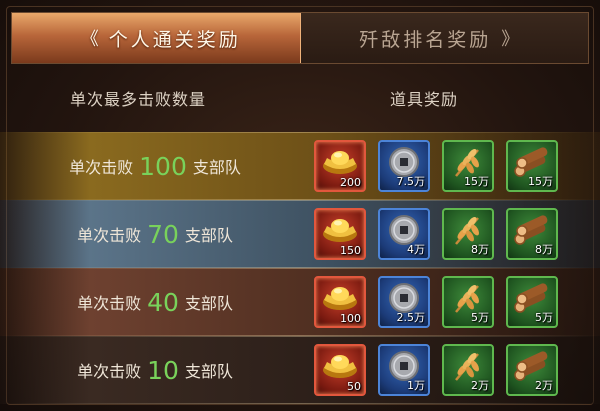  What do you see at coordinates (350, 250) in the screenshot?
I see `reward-quantity: 150` at bounding box center [350, 250].